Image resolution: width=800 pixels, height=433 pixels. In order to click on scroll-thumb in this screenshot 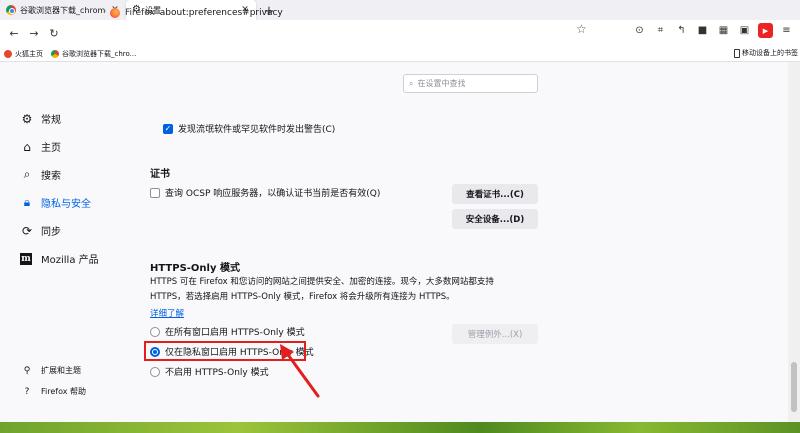, I will do `click(794, 387)`.